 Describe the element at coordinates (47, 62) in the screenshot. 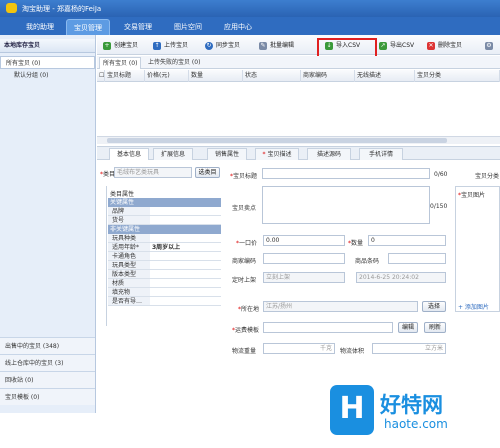

I see `sidebar-item-all-items: 所有宝贝 (0)` at that location.